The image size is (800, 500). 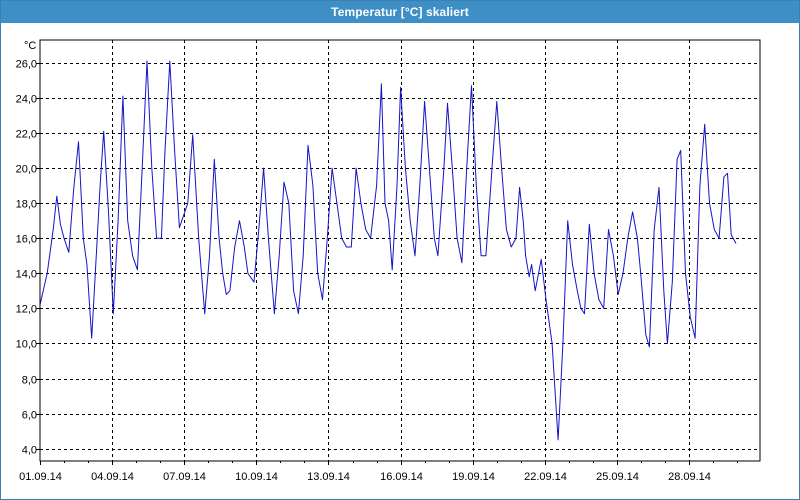 What do you see at coordinates (545, 477) in the screenshot?
I see `x-tick-label: 22.09.14` at bounding box center [545, 477].